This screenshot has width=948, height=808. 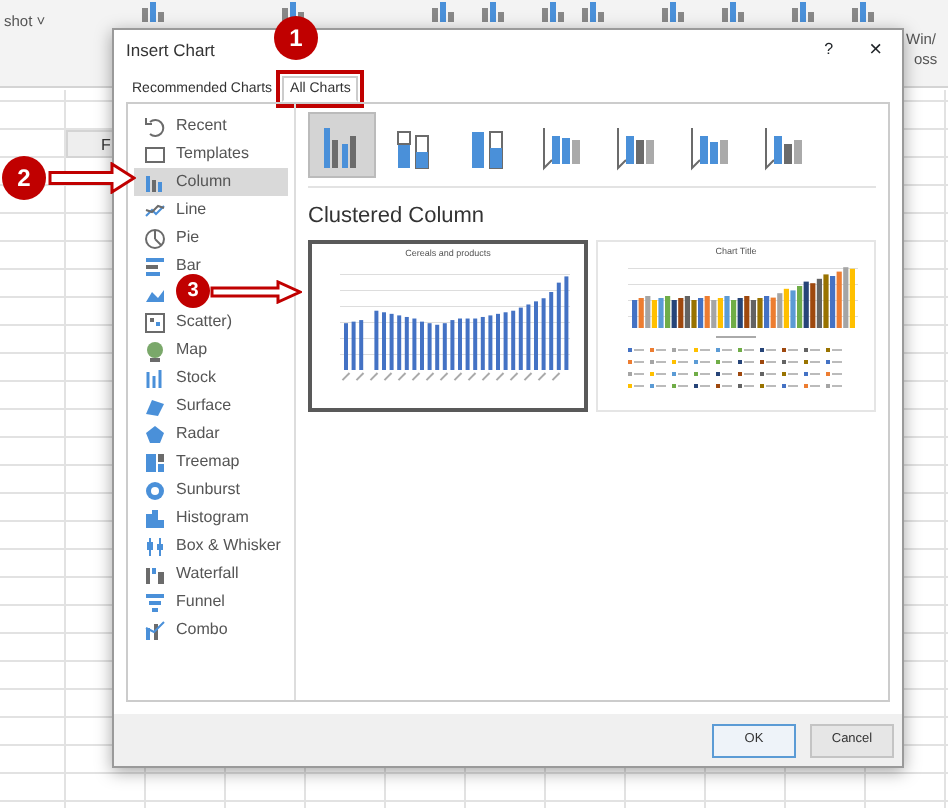 I want to click on arrow-icon, so click(x=256, y=292).